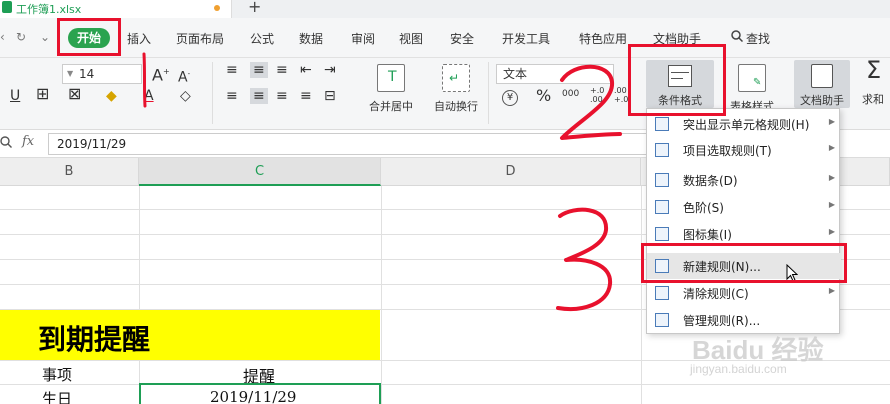 The image size is (890, 404). What do you see at coordinates (102, 74) in the screenshot?
I see `font-size-select: ▼ 14` at bounding box center [102, 74].